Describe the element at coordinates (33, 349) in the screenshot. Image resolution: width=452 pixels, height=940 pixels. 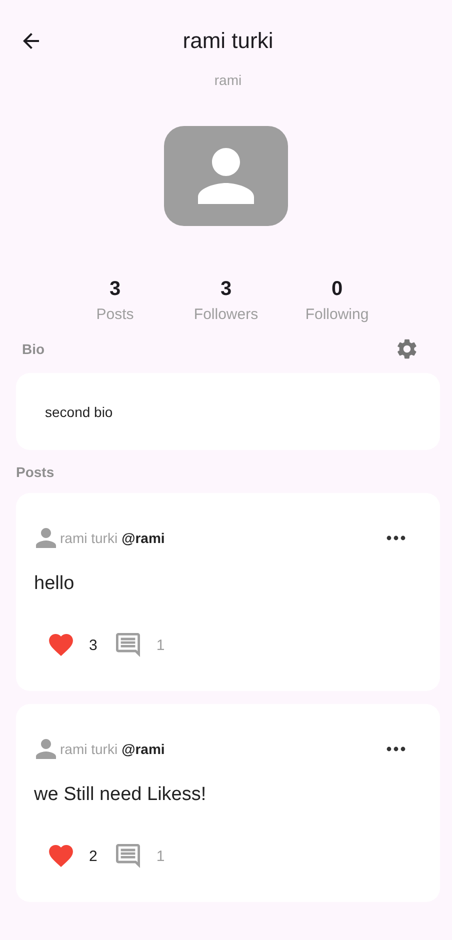
I see `section-label: Bio` at that location.